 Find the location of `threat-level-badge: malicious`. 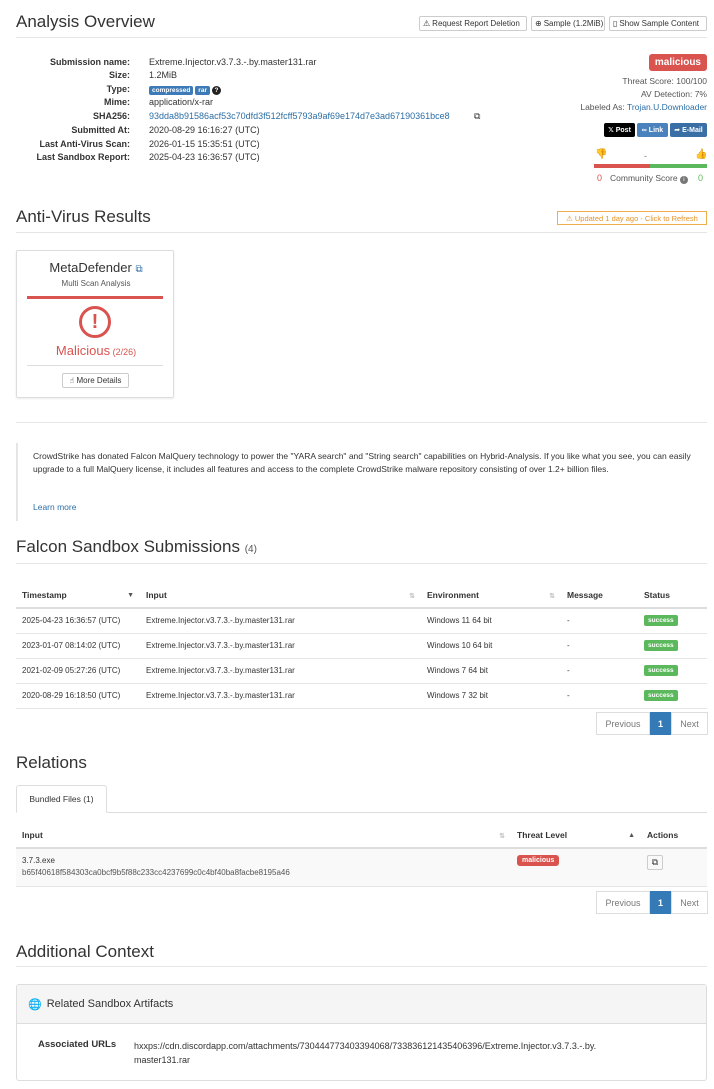

threat-level-badge: malicious is located at coordinates (538, 860).